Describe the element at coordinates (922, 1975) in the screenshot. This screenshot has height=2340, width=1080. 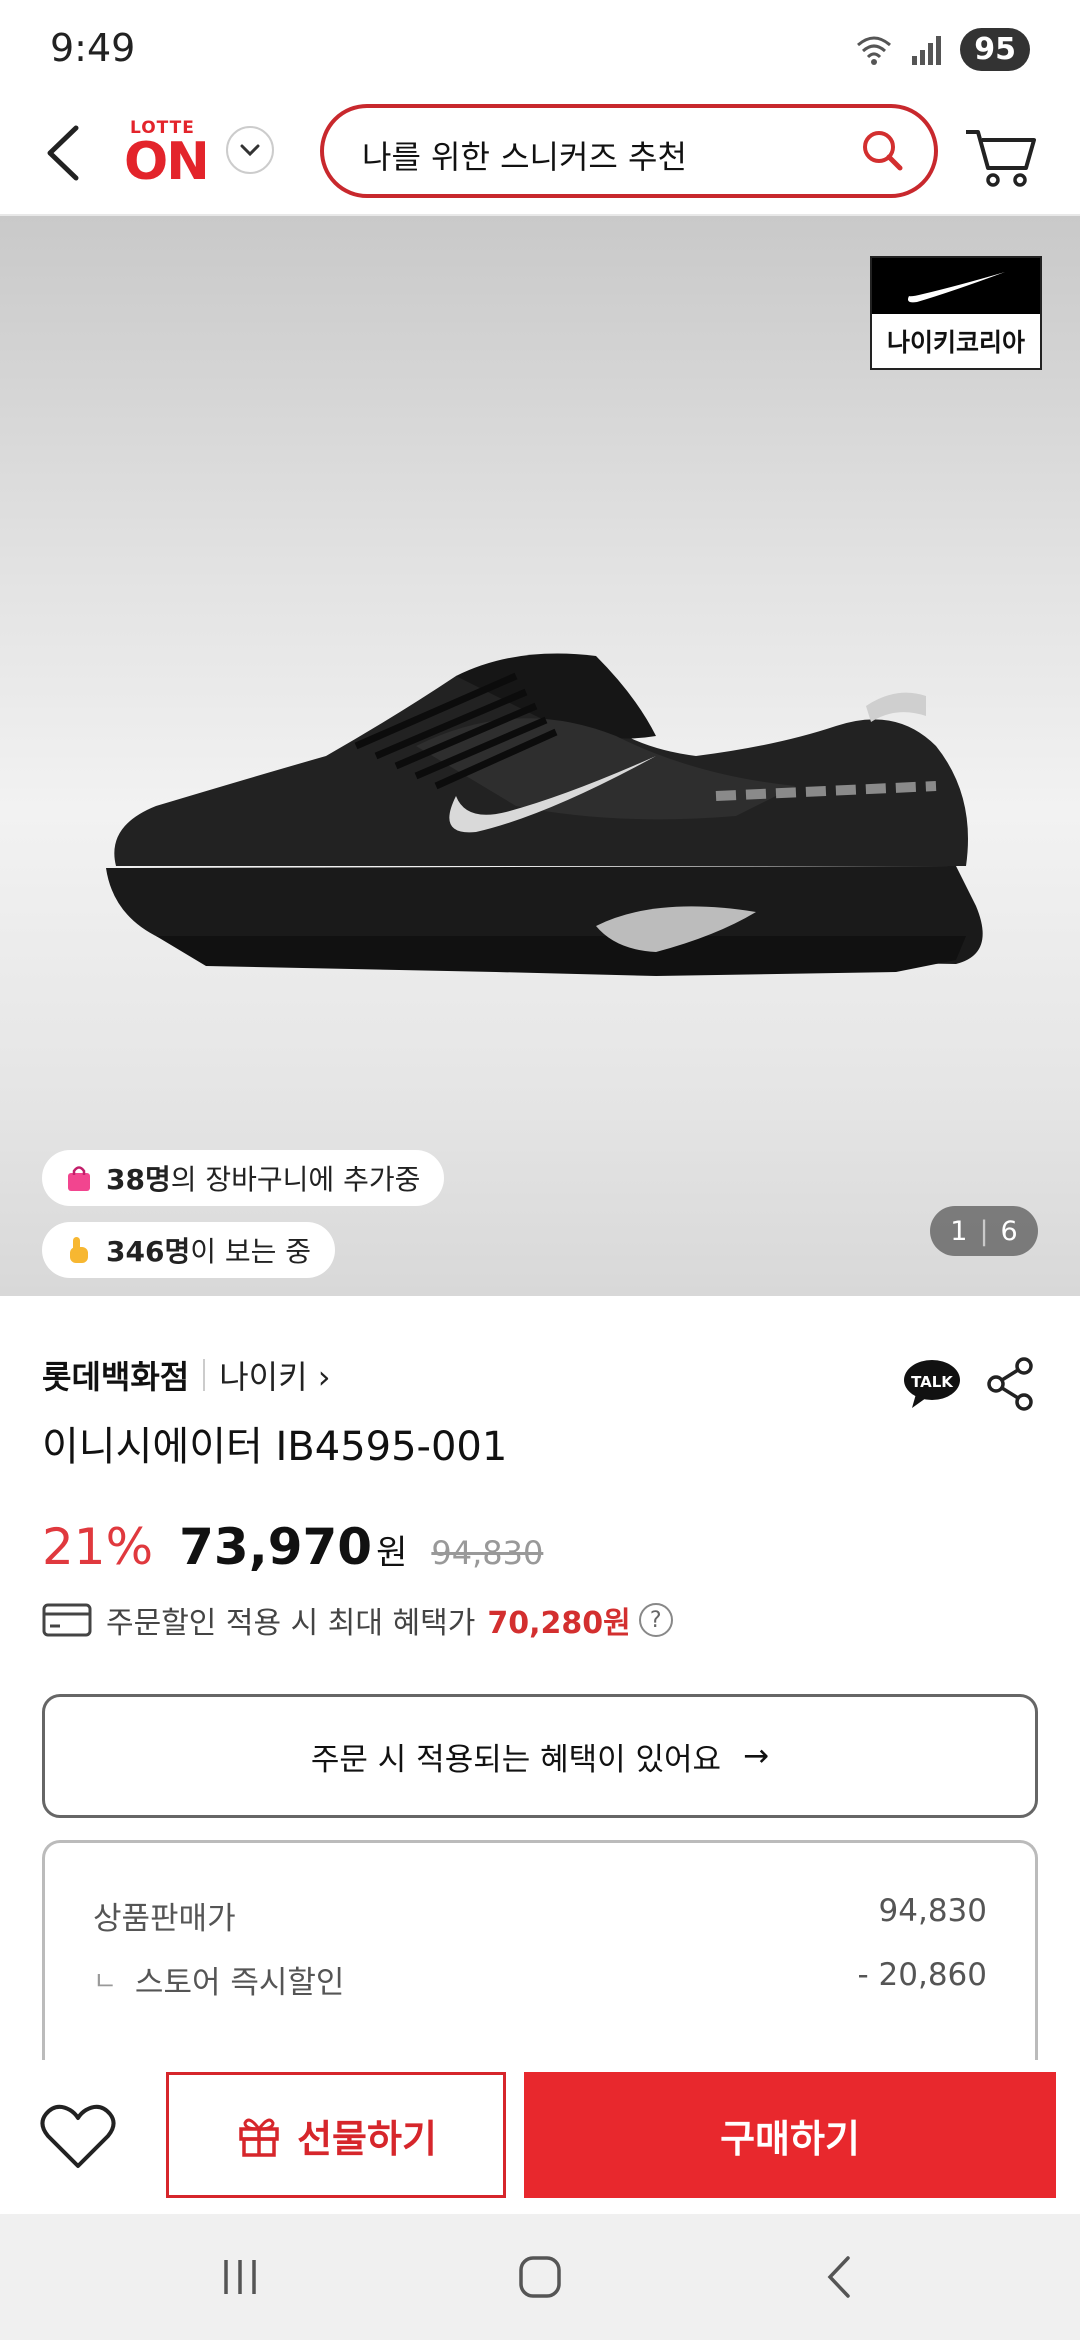
I see `row-value: - 20,860` at that location.